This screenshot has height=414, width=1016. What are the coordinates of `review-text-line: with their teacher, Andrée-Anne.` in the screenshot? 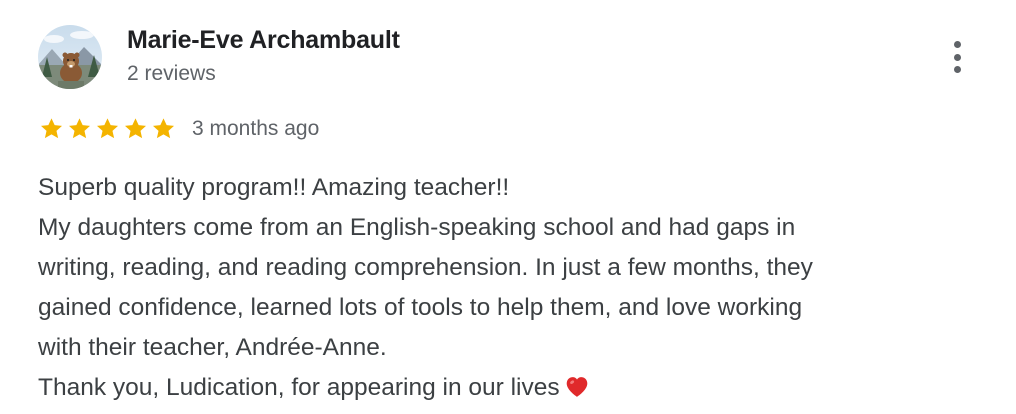 It's located at (212, 347).